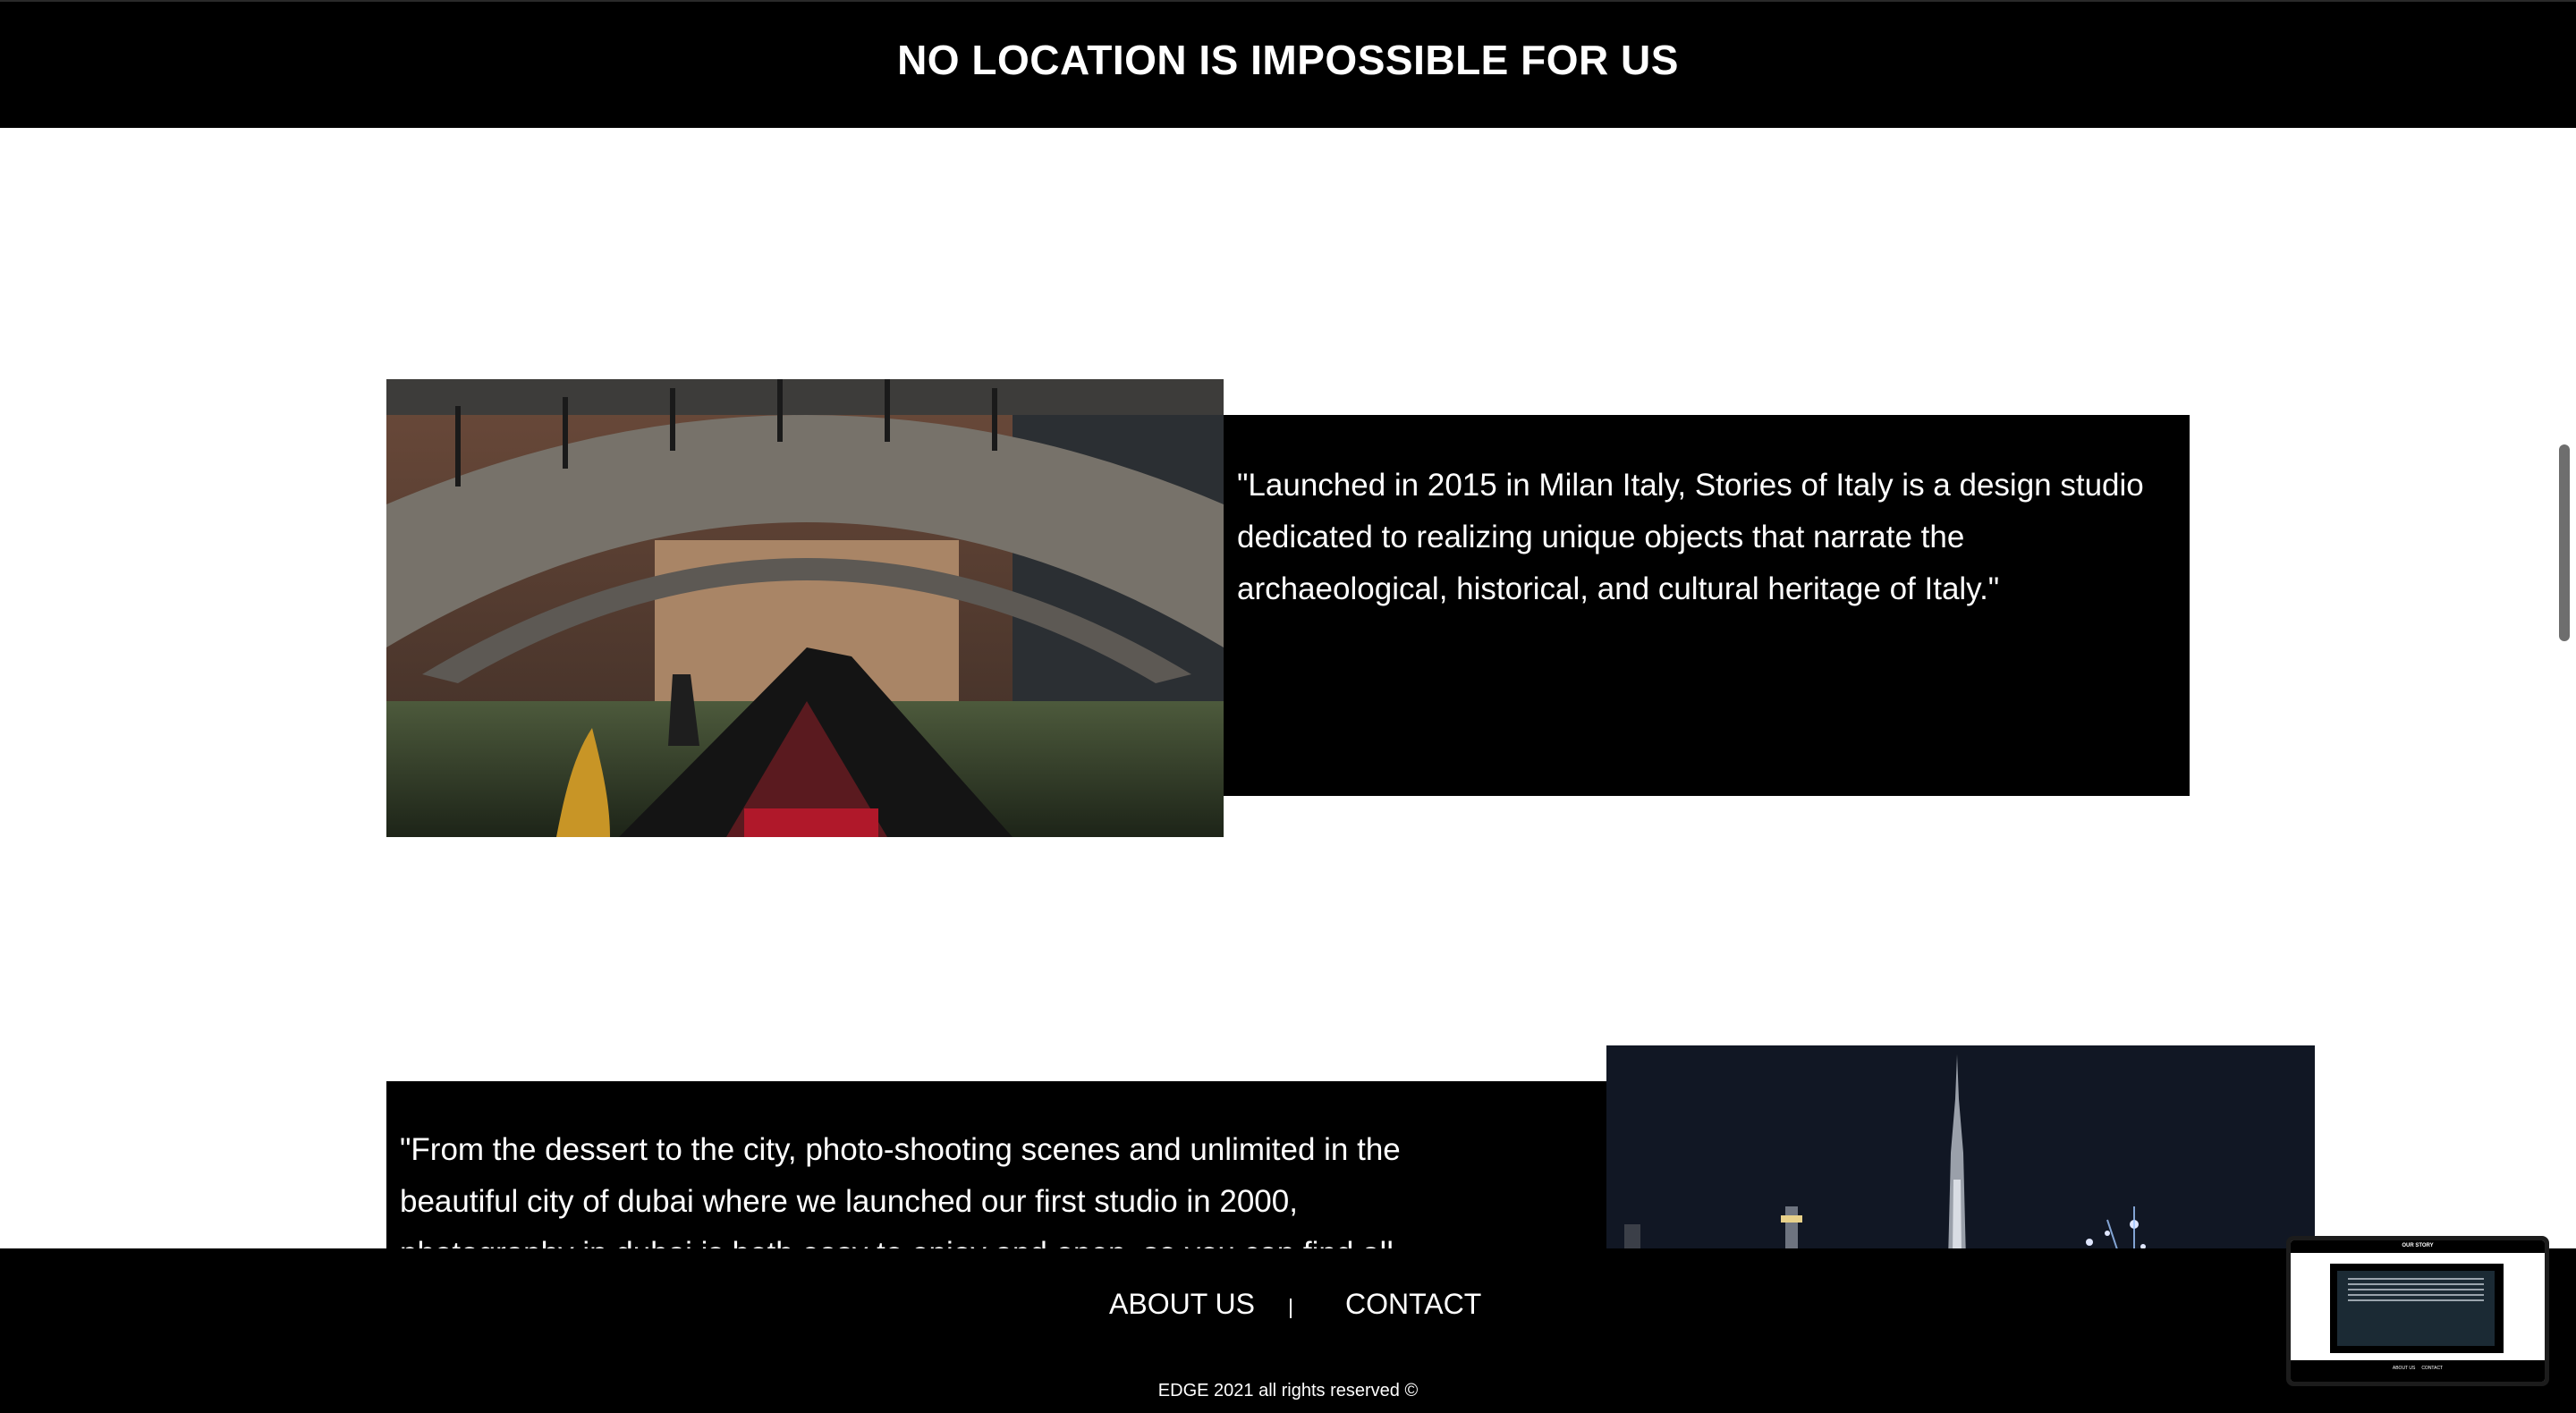 The height and width of the screenshot is (1413, 2576). I want to click on copyright-text: EDGE 2021 all rights reserved ©, so click(1288, 1390).